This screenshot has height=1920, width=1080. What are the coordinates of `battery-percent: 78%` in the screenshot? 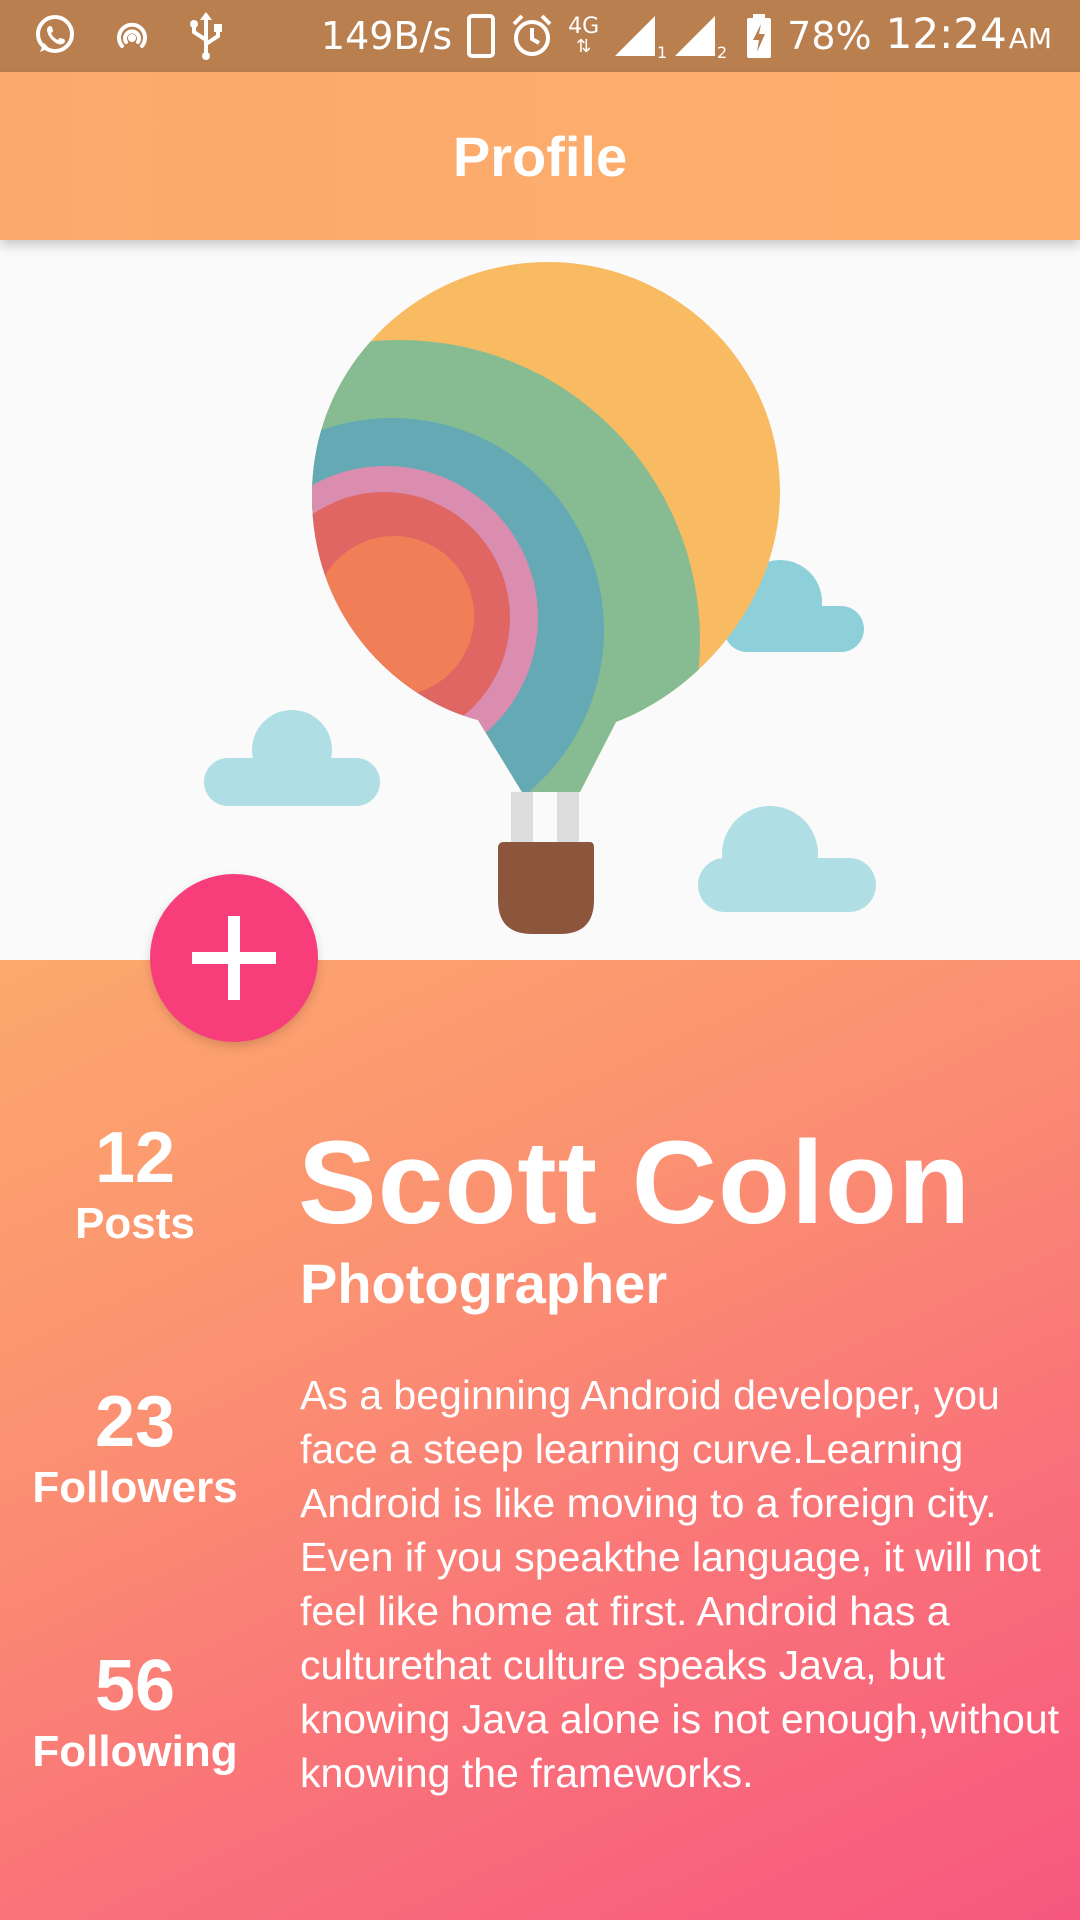 It's located at (829, 36).